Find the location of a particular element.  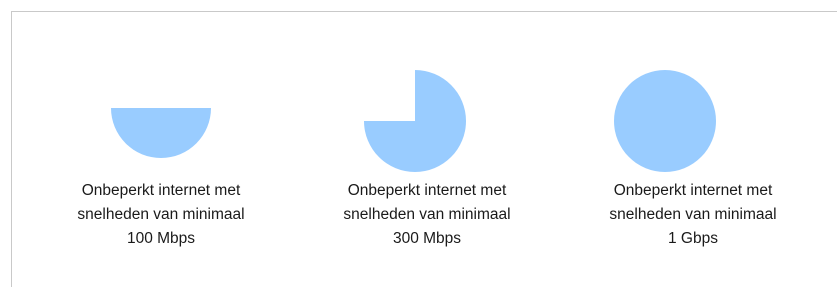

pie-indicator-half-fill is located at coordinates (161, 133).